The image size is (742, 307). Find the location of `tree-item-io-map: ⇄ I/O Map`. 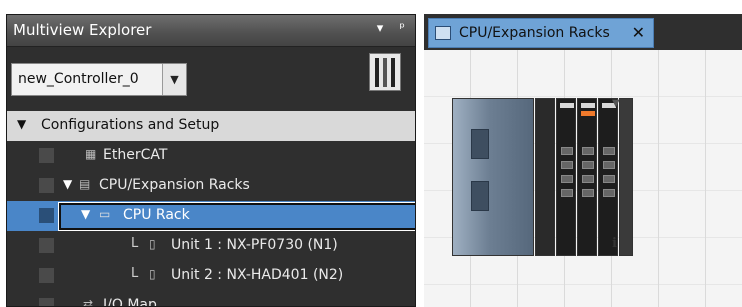

tree-item-io-map: ⇄ I/O Map is located at coordinates (211, 299).